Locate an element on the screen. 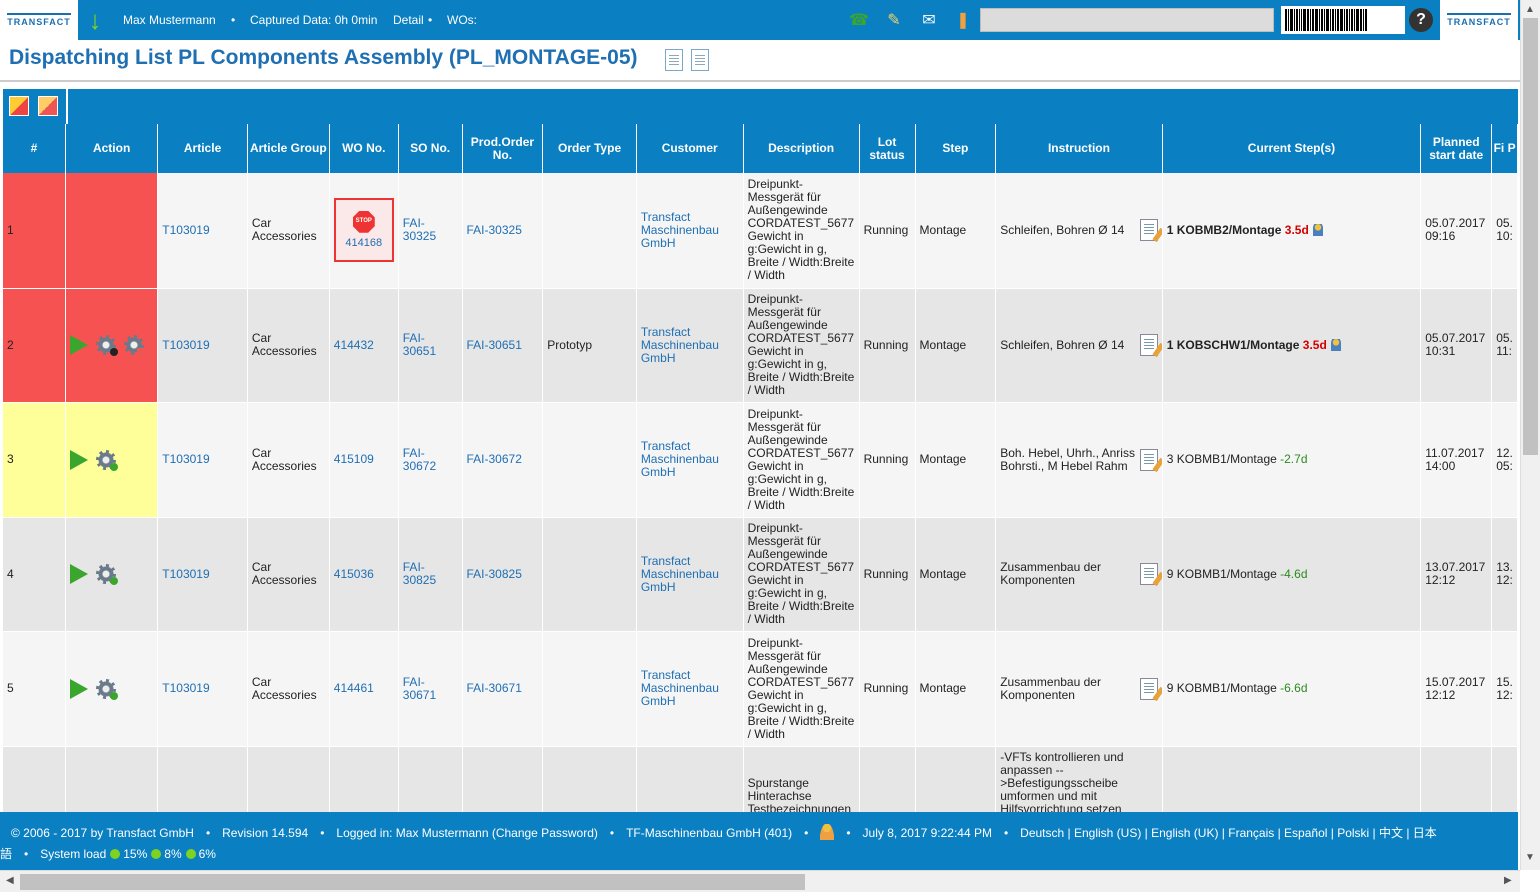 This screenshot has width=1540, height=892. wo-link: 414461 is located at coordinates (364, 689).